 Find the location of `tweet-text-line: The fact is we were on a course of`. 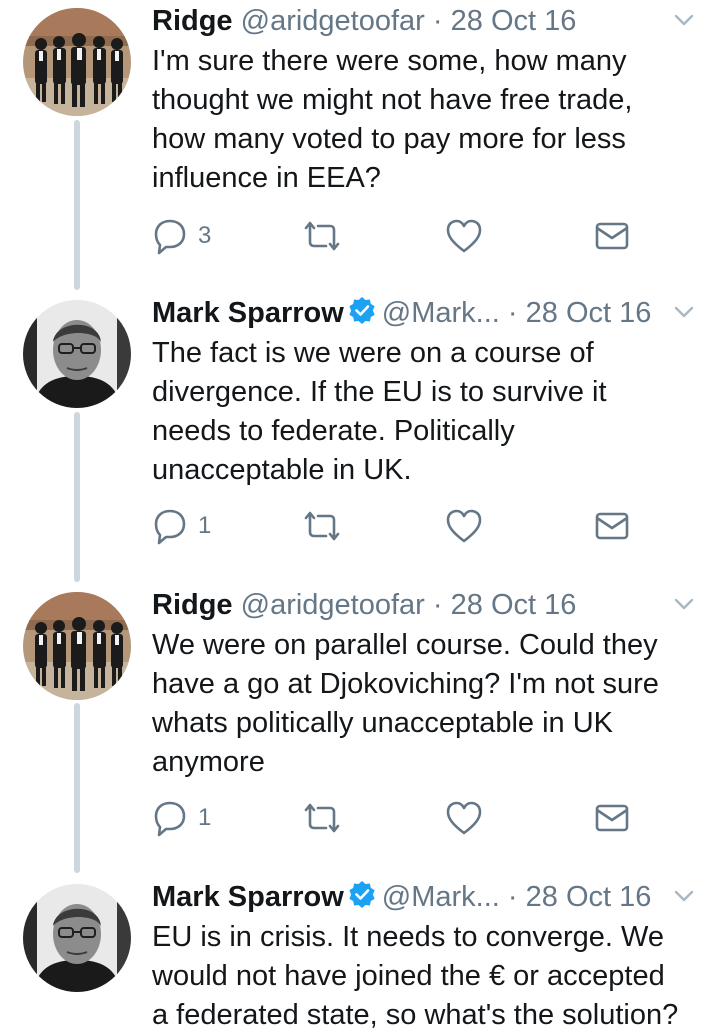

tweet-text-line: The fact is we were on a course of is located at coordinates (373, 353).